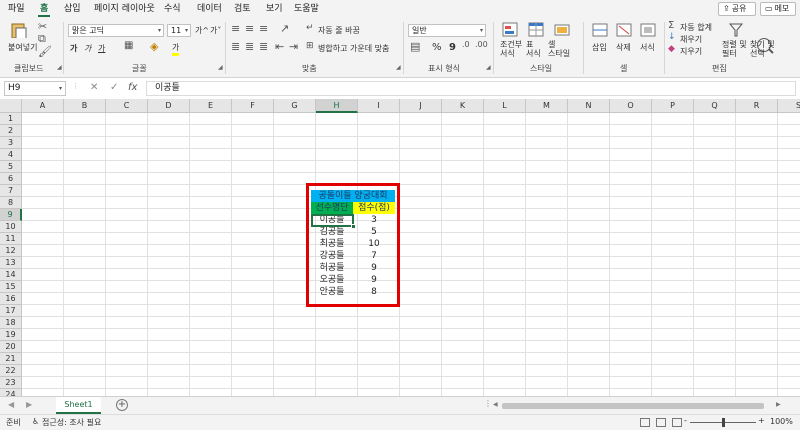 The width and height of the screenshot is (800, 430). I want to click on player-name-cell: 김공들, so click(332, 232).